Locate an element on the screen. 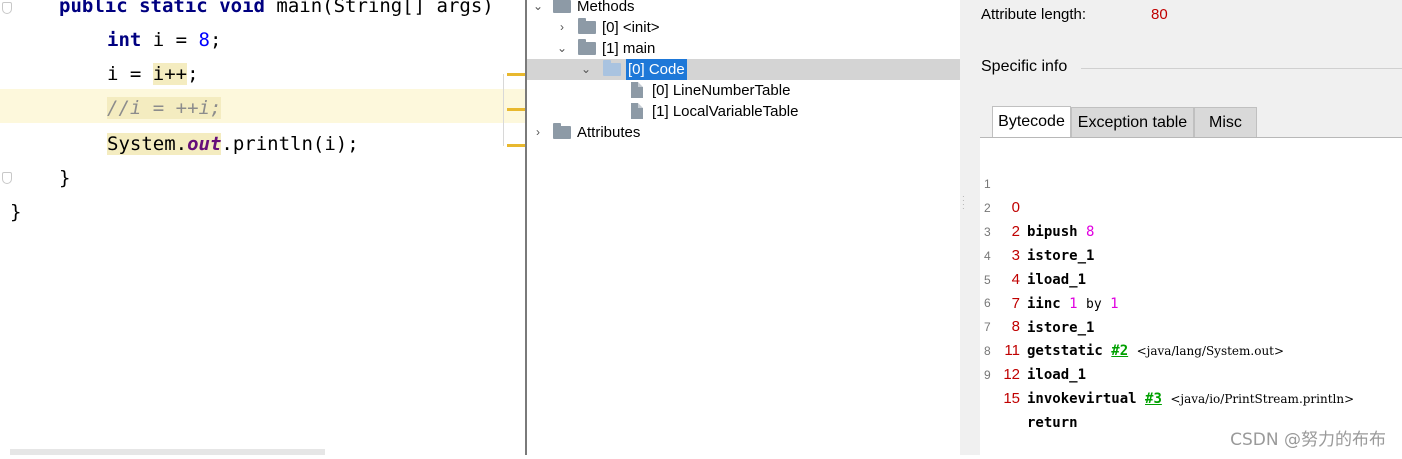 This screenshot has height=459, width=1402. opcode: iinc is located at coordinates (1044, 304).